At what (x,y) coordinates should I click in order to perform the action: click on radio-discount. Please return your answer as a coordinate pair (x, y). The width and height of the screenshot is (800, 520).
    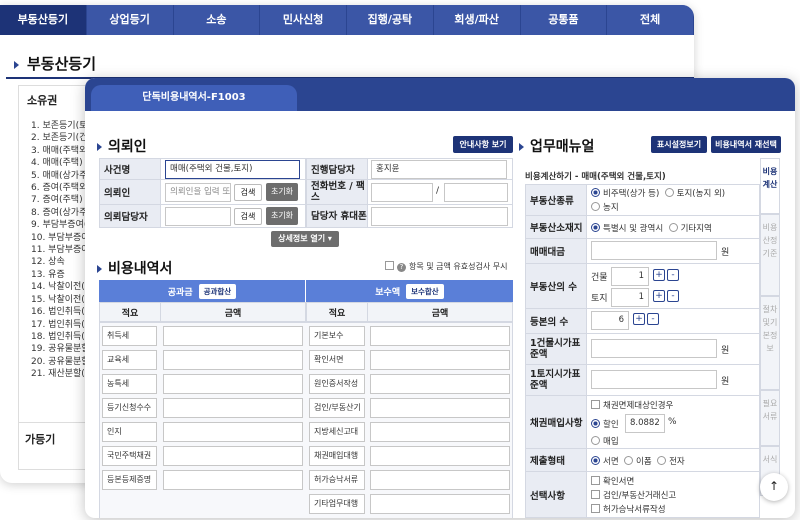
    Looking at the image, I should click on (595, 423).